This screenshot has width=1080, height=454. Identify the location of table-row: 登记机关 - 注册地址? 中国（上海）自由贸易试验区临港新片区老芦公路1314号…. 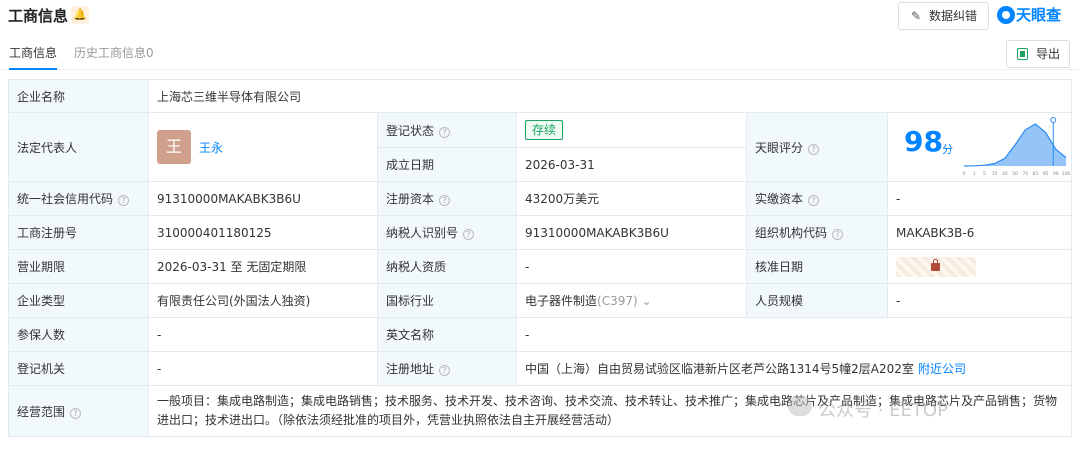
(540, 368).